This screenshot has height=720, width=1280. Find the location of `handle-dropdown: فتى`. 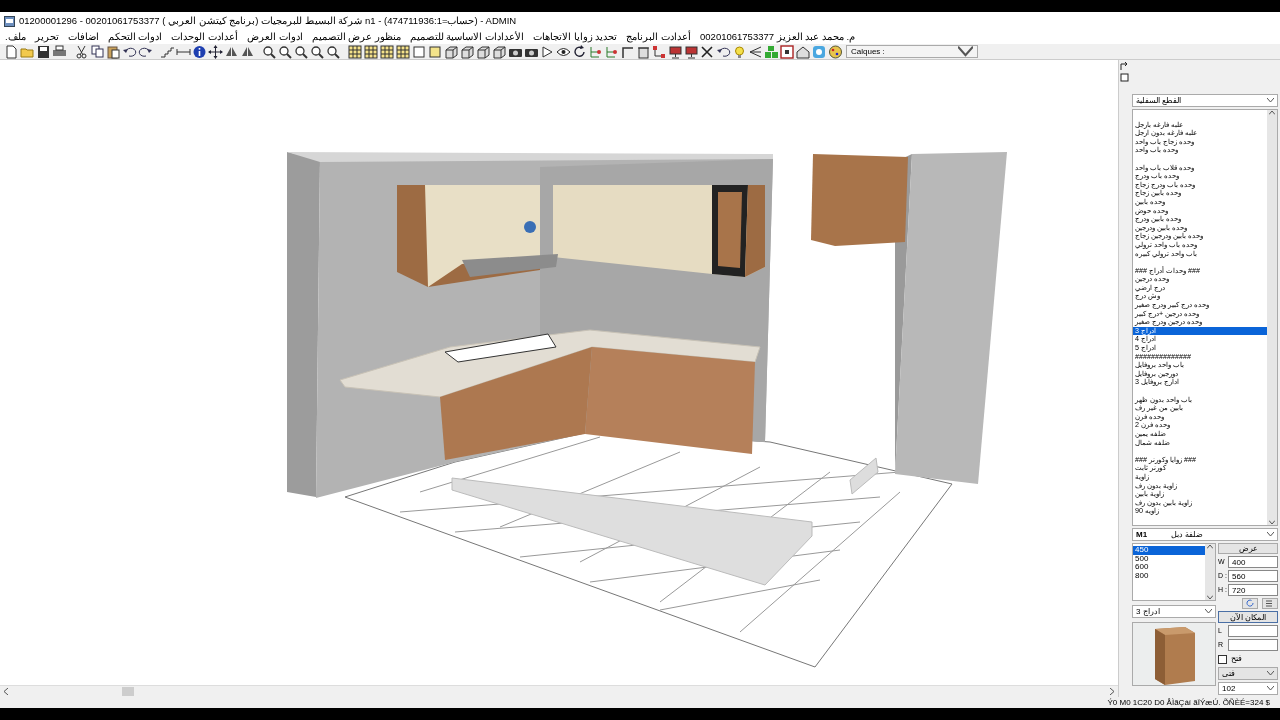

handle-dropdown: فتى is located at coordinates (1248, 673).